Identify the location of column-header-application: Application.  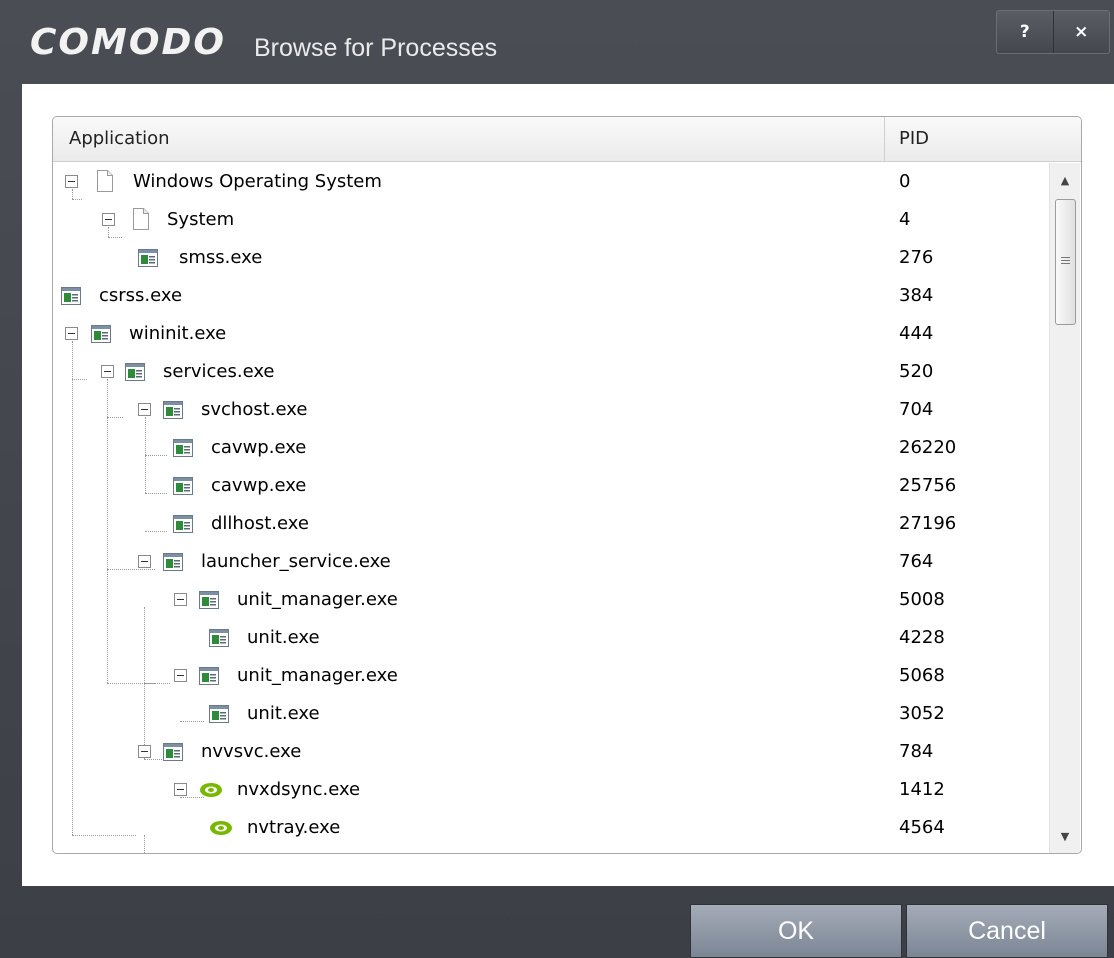
(119, 139).